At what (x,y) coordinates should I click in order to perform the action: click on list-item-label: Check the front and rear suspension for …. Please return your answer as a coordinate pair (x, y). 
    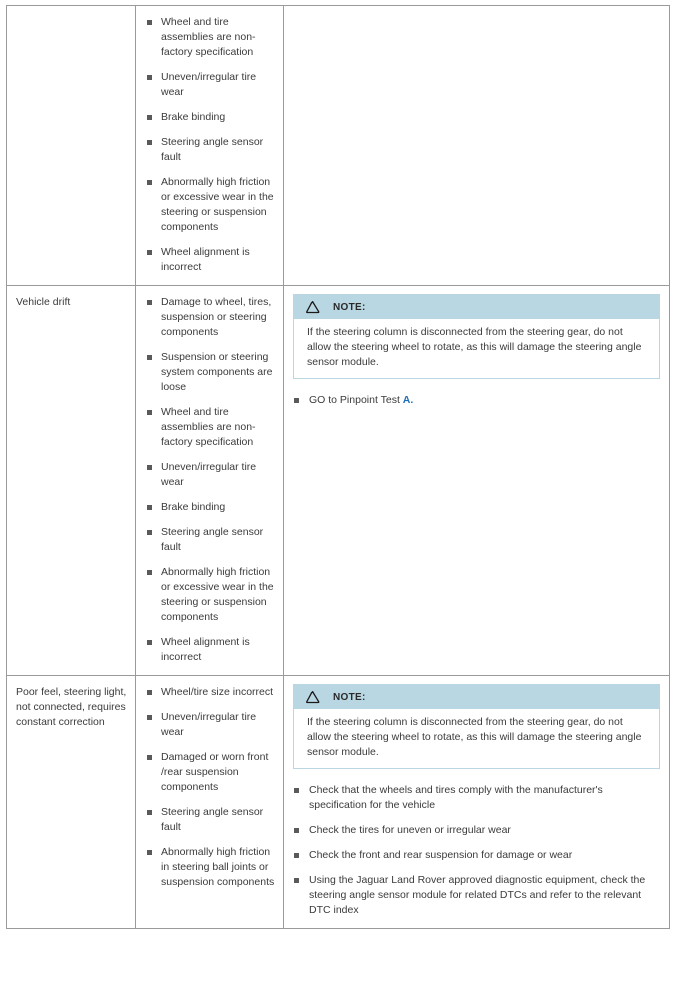
    Looking at the image, I should click on (441, 855).